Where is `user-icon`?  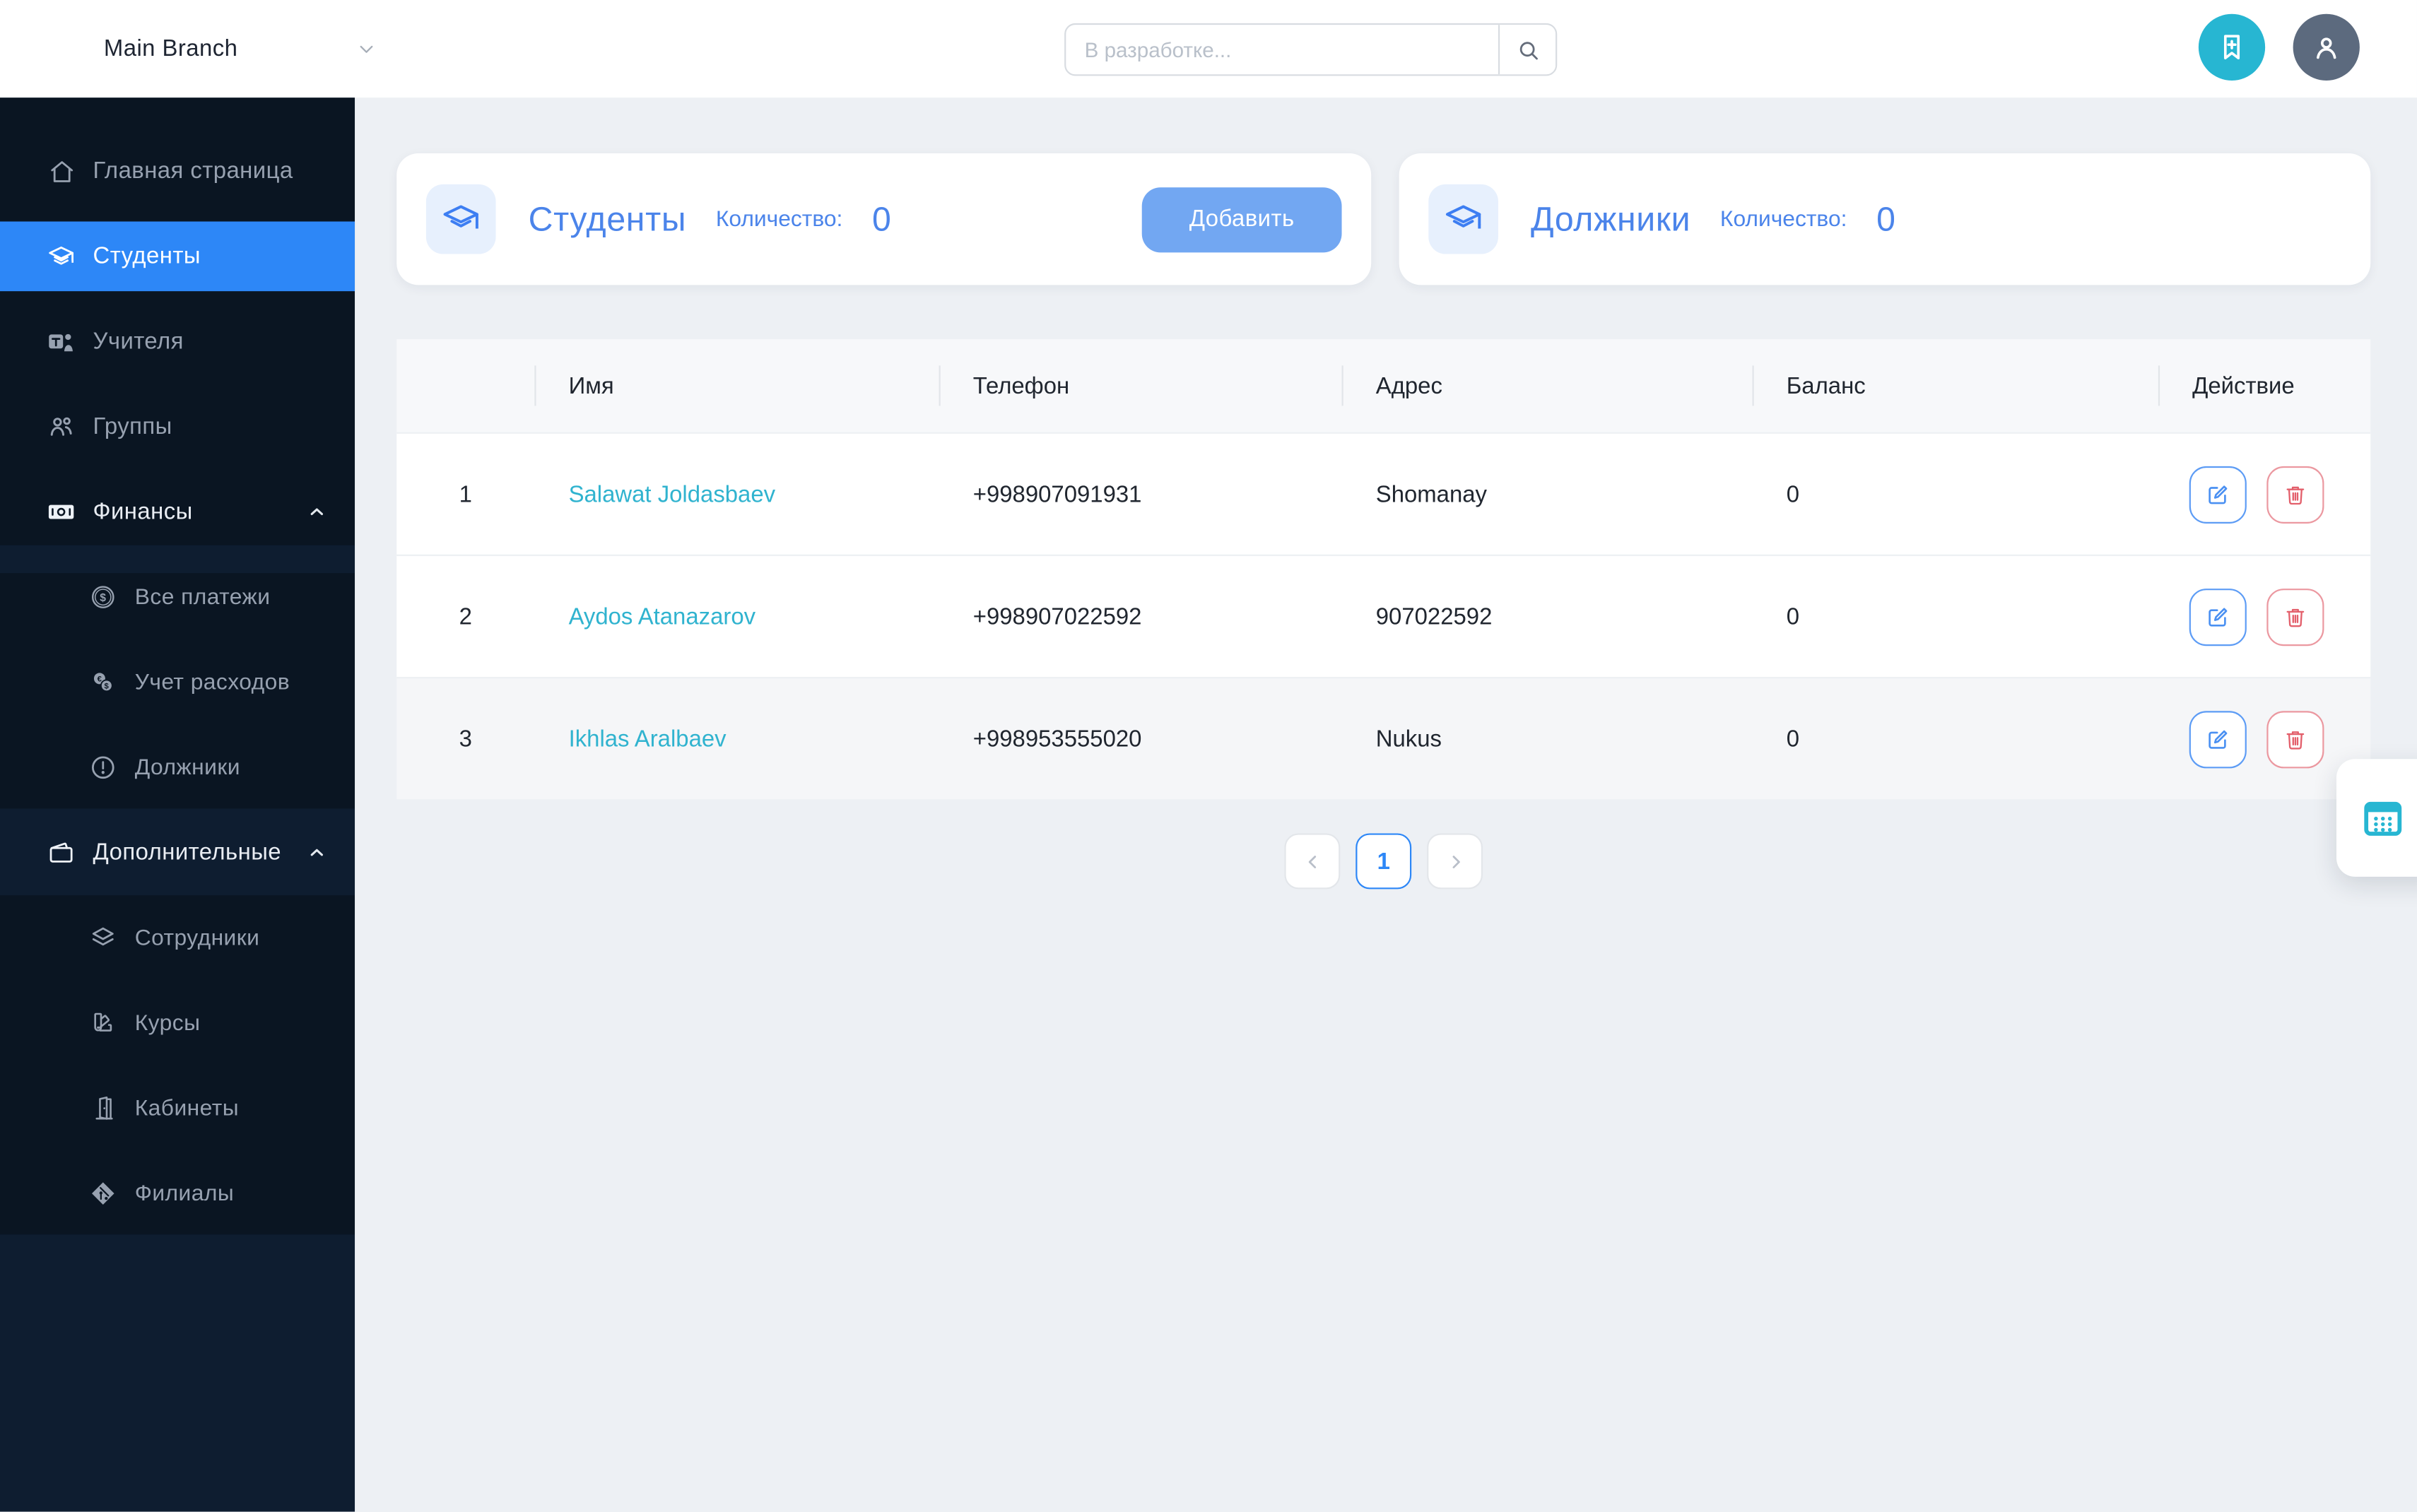 user-icon is located at coordinates (2326, 47).